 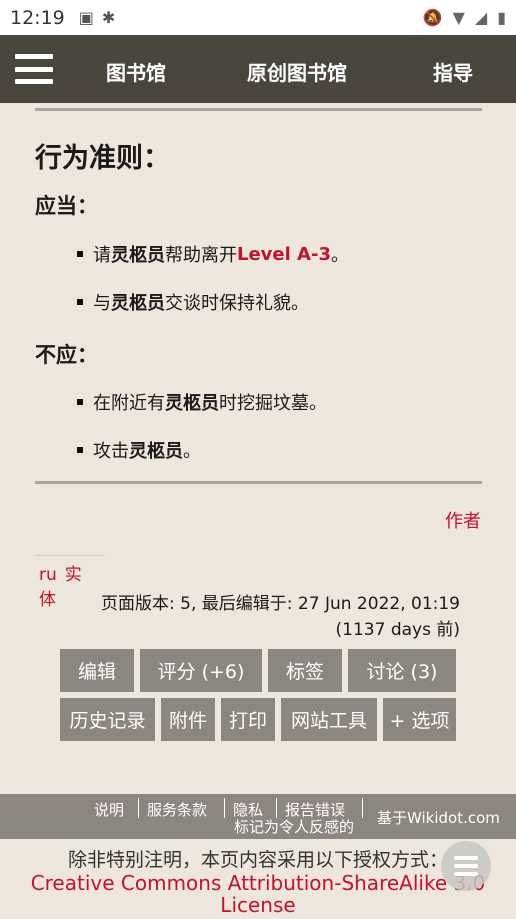 I want to click on status-bar: 12:19 ▣ ✱ 🔕 ▼ ◢ ▮, so click(x=258, y=17).